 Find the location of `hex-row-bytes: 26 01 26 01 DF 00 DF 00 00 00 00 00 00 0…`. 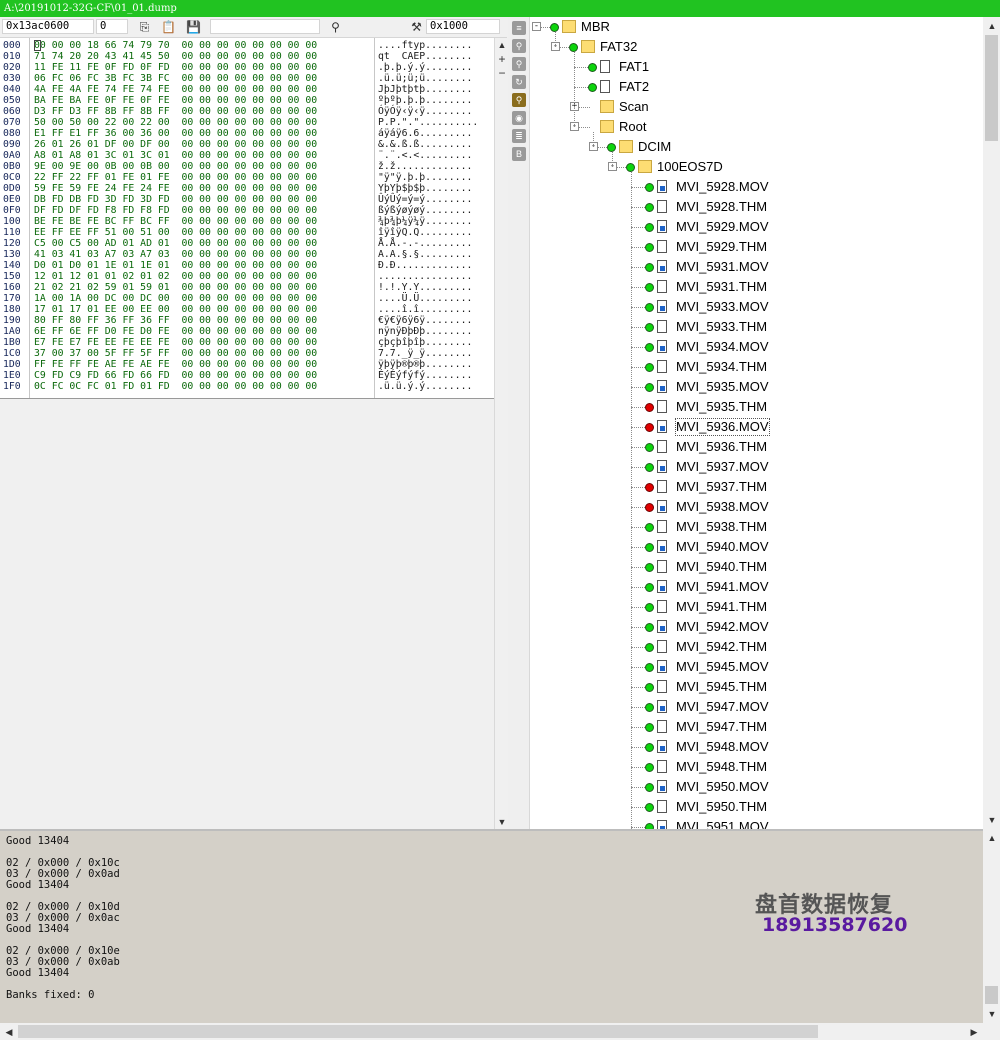

hex-row-bytes: 26 01 26 01 DF 00 DF 00 00 00 00 00 00 0… is located at coordinates (175, 144).